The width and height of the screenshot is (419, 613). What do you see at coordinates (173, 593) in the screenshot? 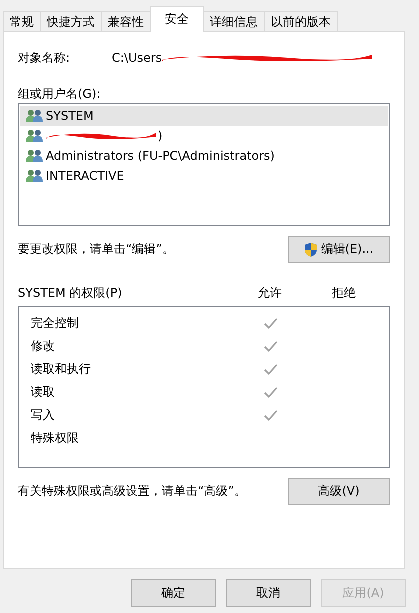
I see `dialog-button: 确定` at bounding box center [173, 593].